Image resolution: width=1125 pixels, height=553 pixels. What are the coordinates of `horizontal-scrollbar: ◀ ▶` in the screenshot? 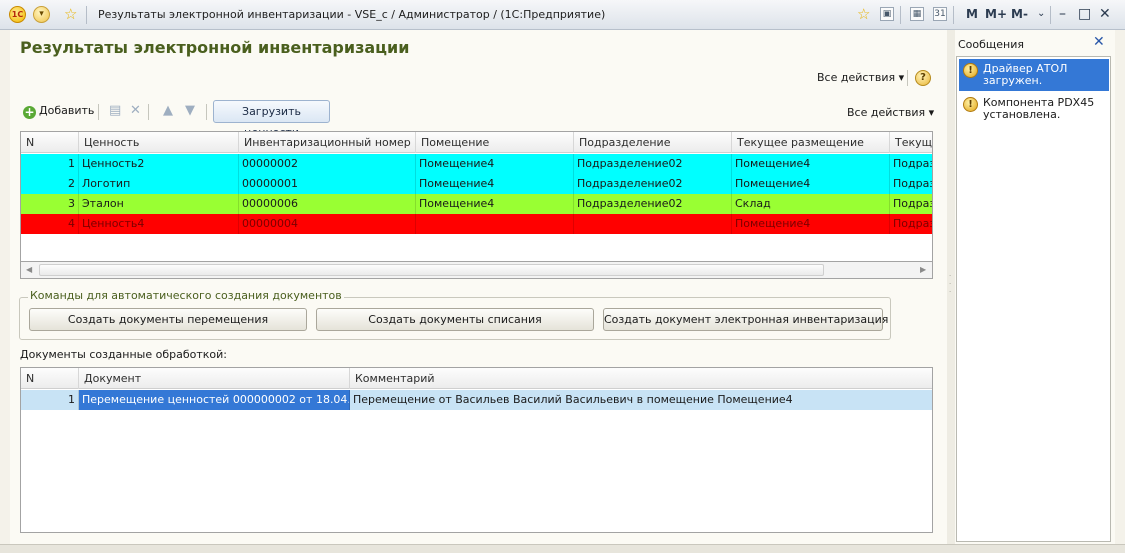 It's located at (476, 270).